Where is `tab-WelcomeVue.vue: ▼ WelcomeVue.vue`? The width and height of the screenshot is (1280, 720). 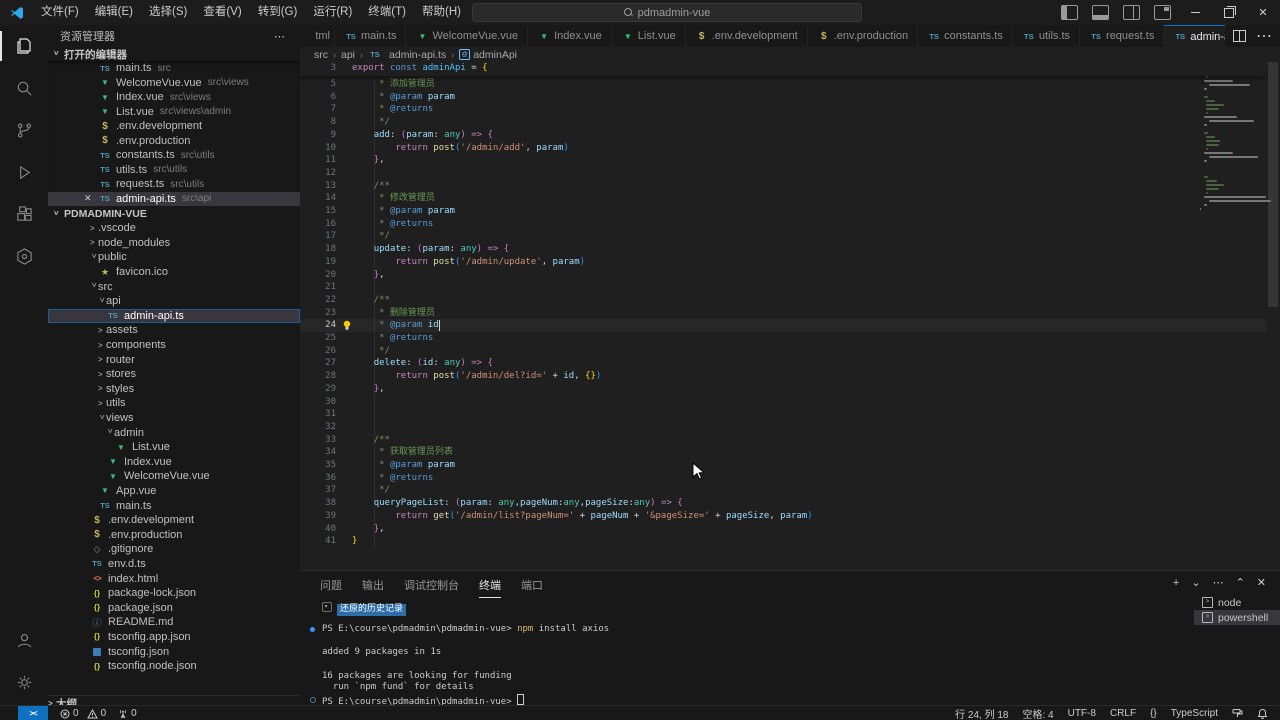
tab-WelcomeVue.vue: ▼ WelcomeVue.vue is located at coordinates (467, 36).